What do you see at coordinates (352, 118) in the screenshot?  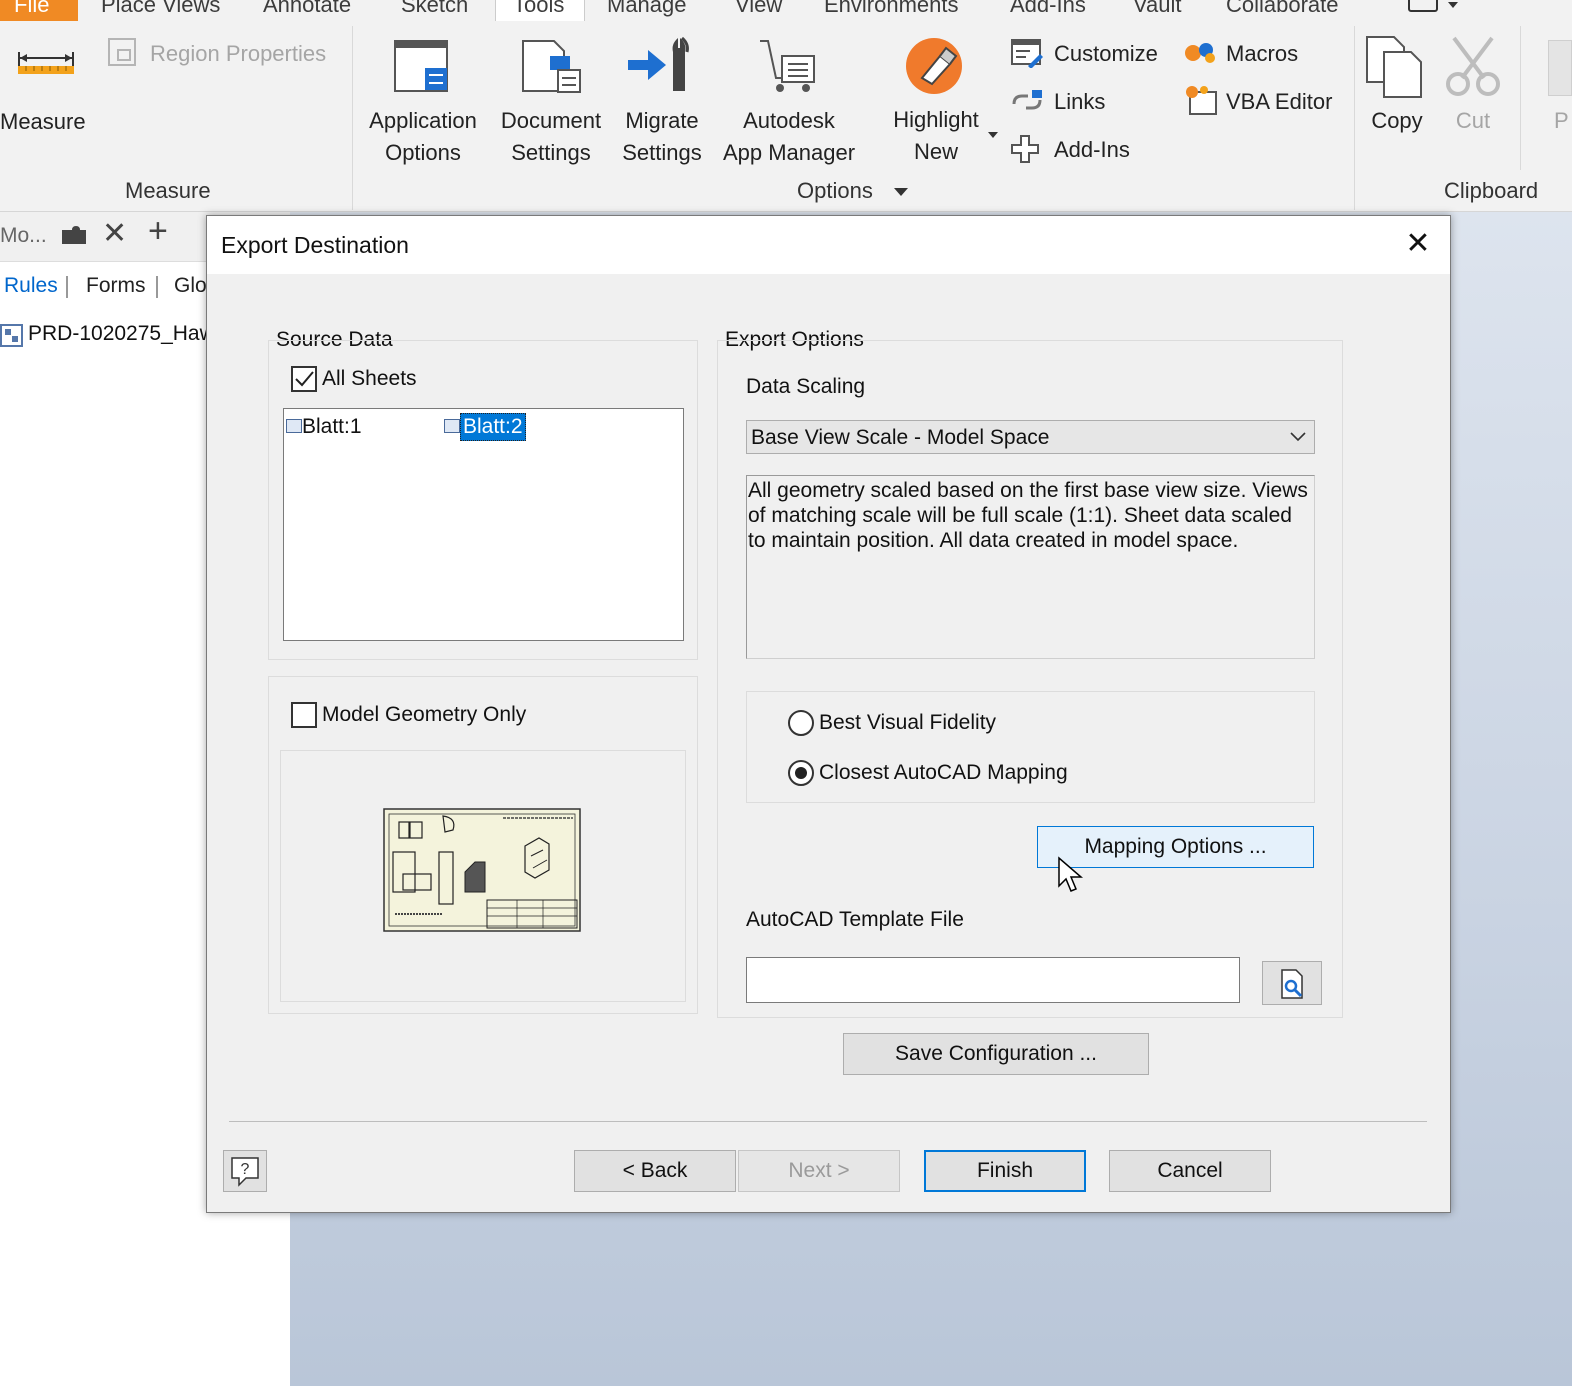 I see `panel-divider` at bounding box center [352, 118].